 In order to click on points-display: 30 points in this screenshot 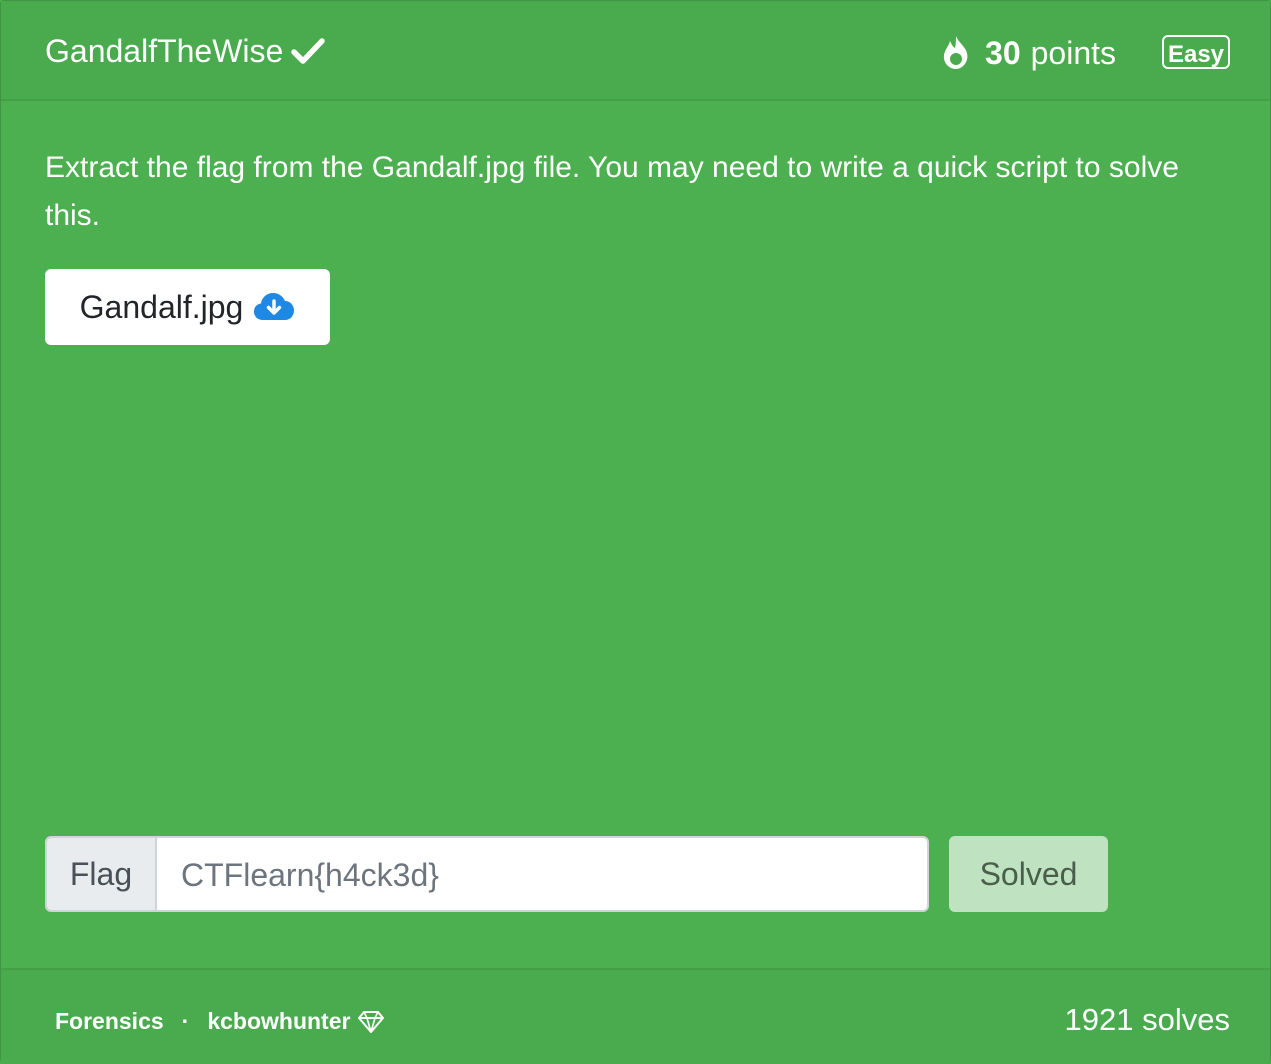, I will do `click(1028, 53)`.